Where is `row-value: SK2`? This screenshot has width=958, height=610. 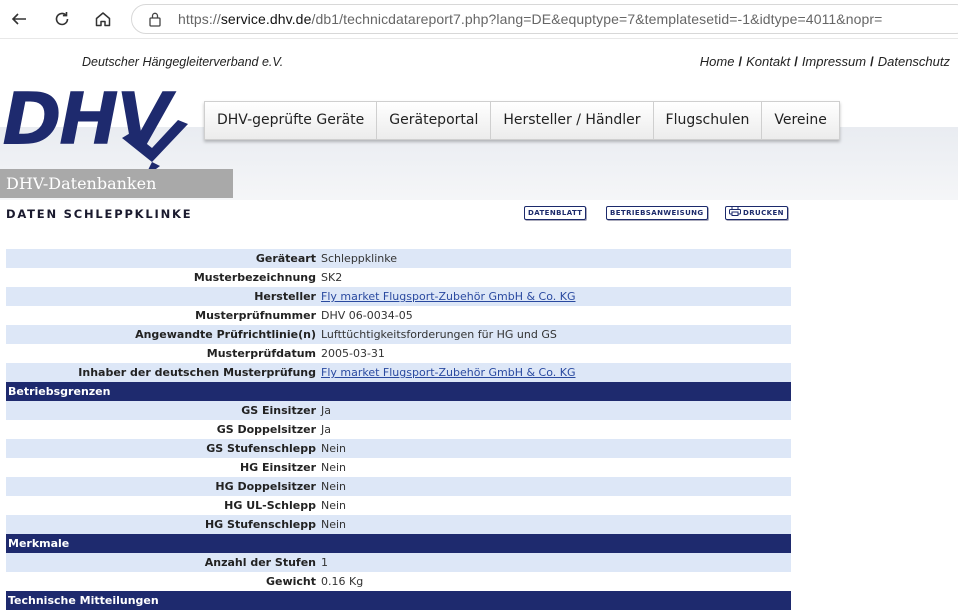
row-value: SK2 is located at coordinates (332, 277).